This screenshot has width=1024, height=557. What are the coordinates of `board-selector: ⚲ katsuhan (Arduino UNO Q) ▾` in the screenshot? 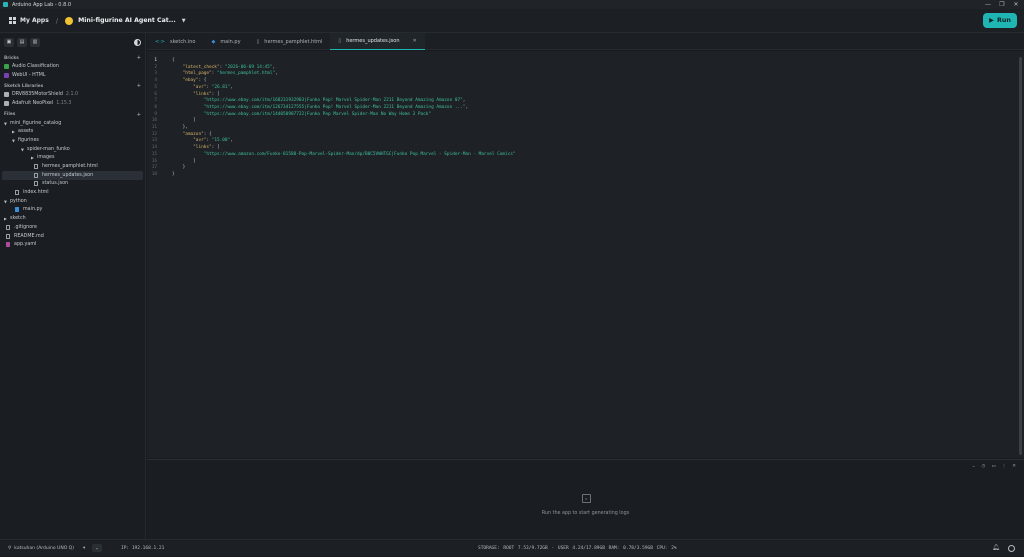 It's located at (46, 548).